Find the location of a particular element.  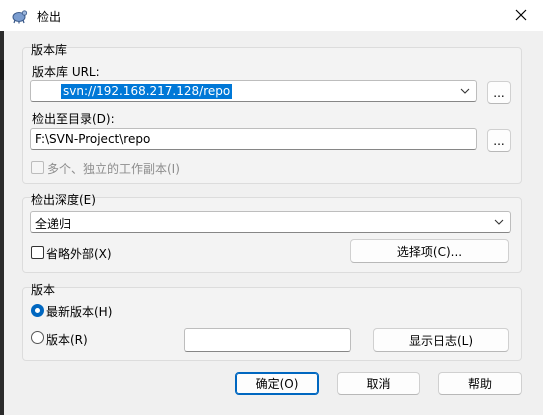

revision-group-title: 版本 is located at coordinates (43, 290).